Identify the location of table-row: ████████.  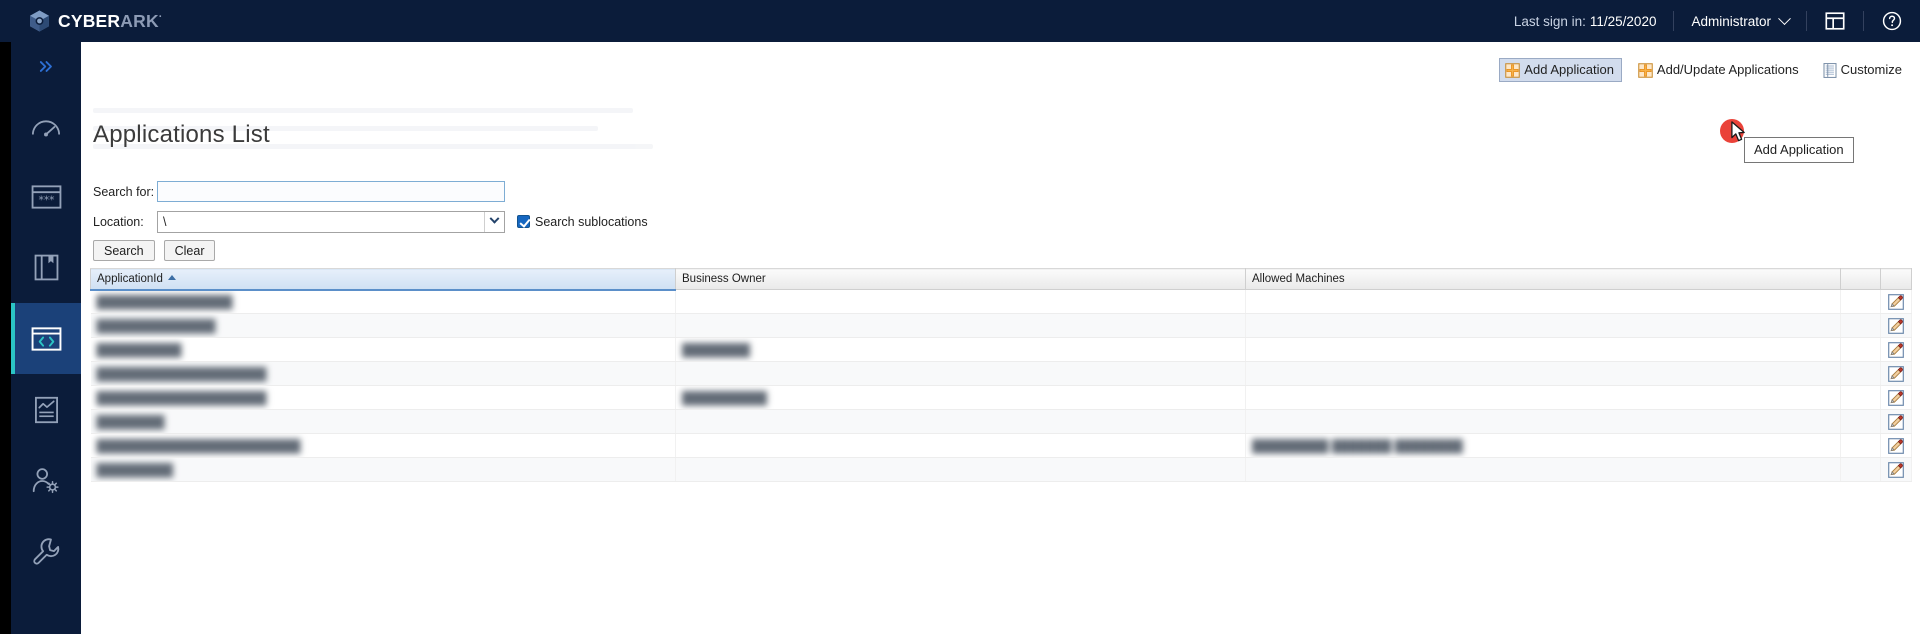
(1001, 421).